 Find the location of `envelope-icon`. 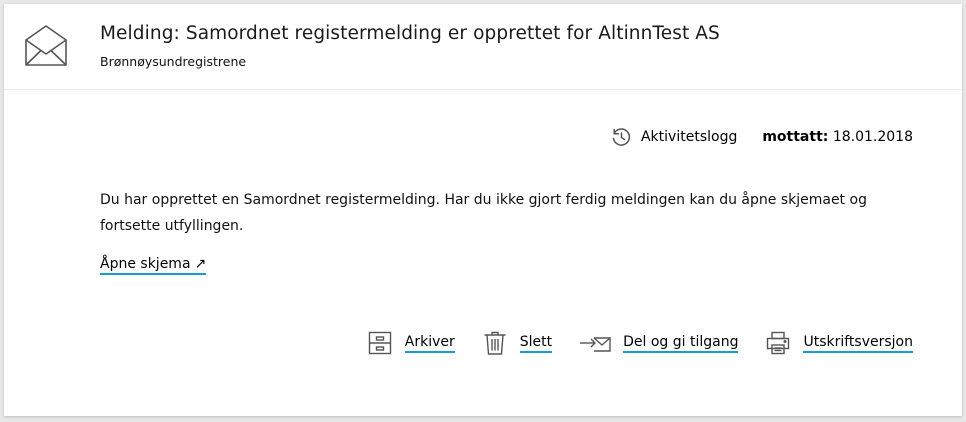

envelope-icon is located at coordinates (46, 45).